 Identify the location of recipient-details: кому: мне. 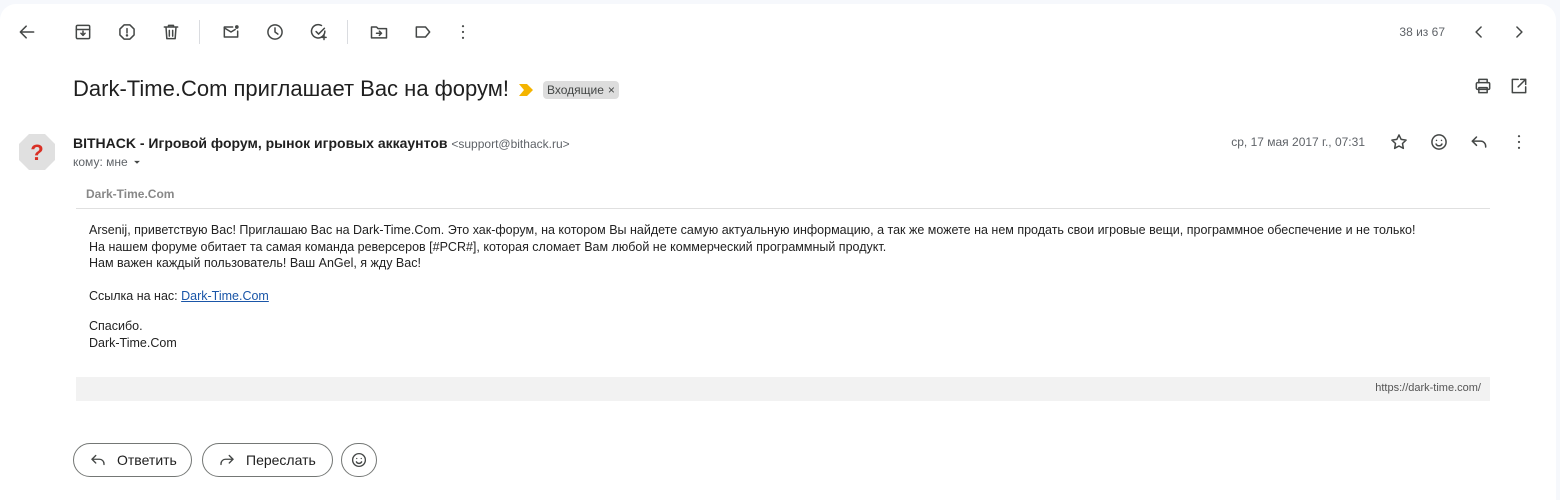
(108, 162).